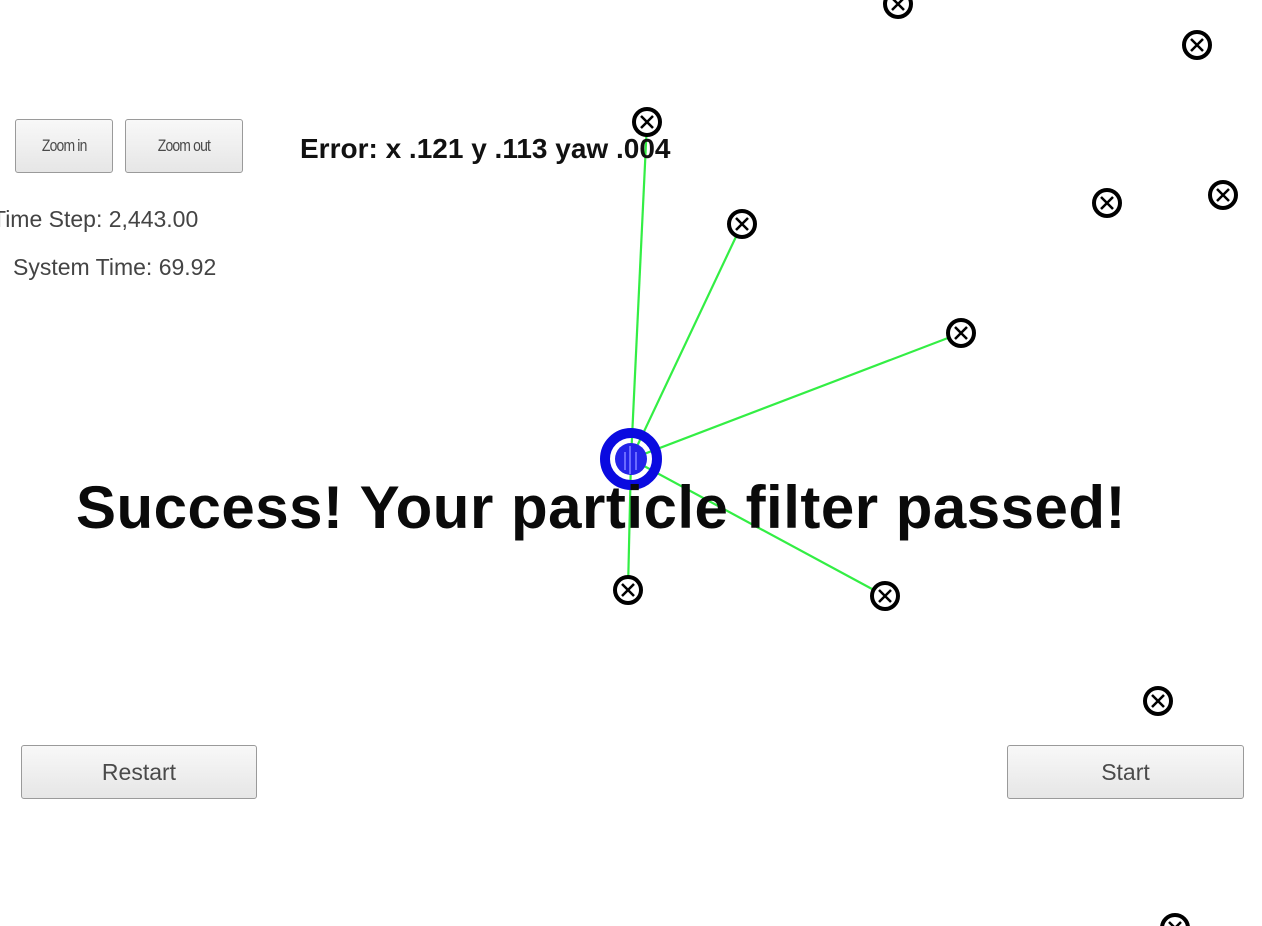 This screenshot has width=1262, height=926. I want to click on zoom-in-button: Zoom in, so click(64, 146).